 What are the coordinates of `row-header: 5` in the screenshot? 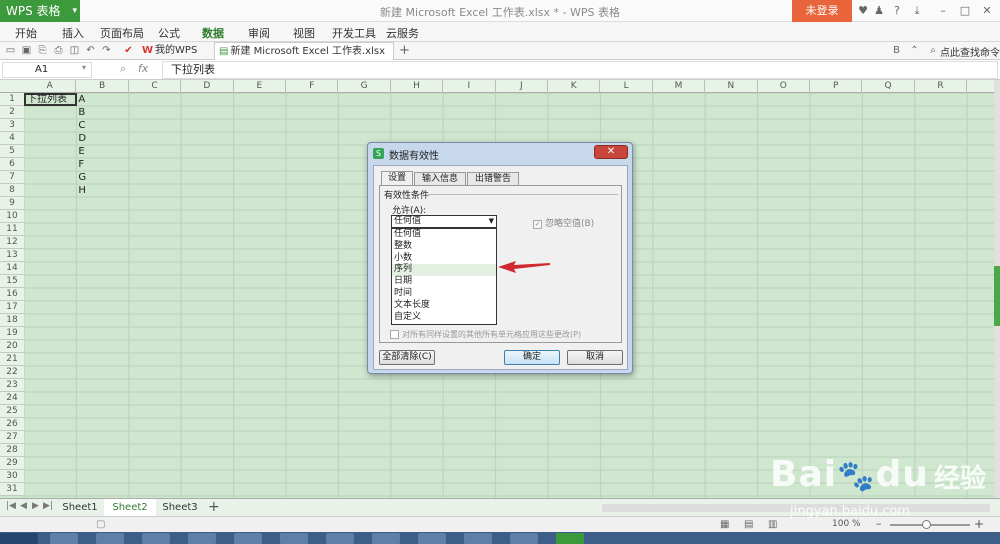 It's located at (12, 151).